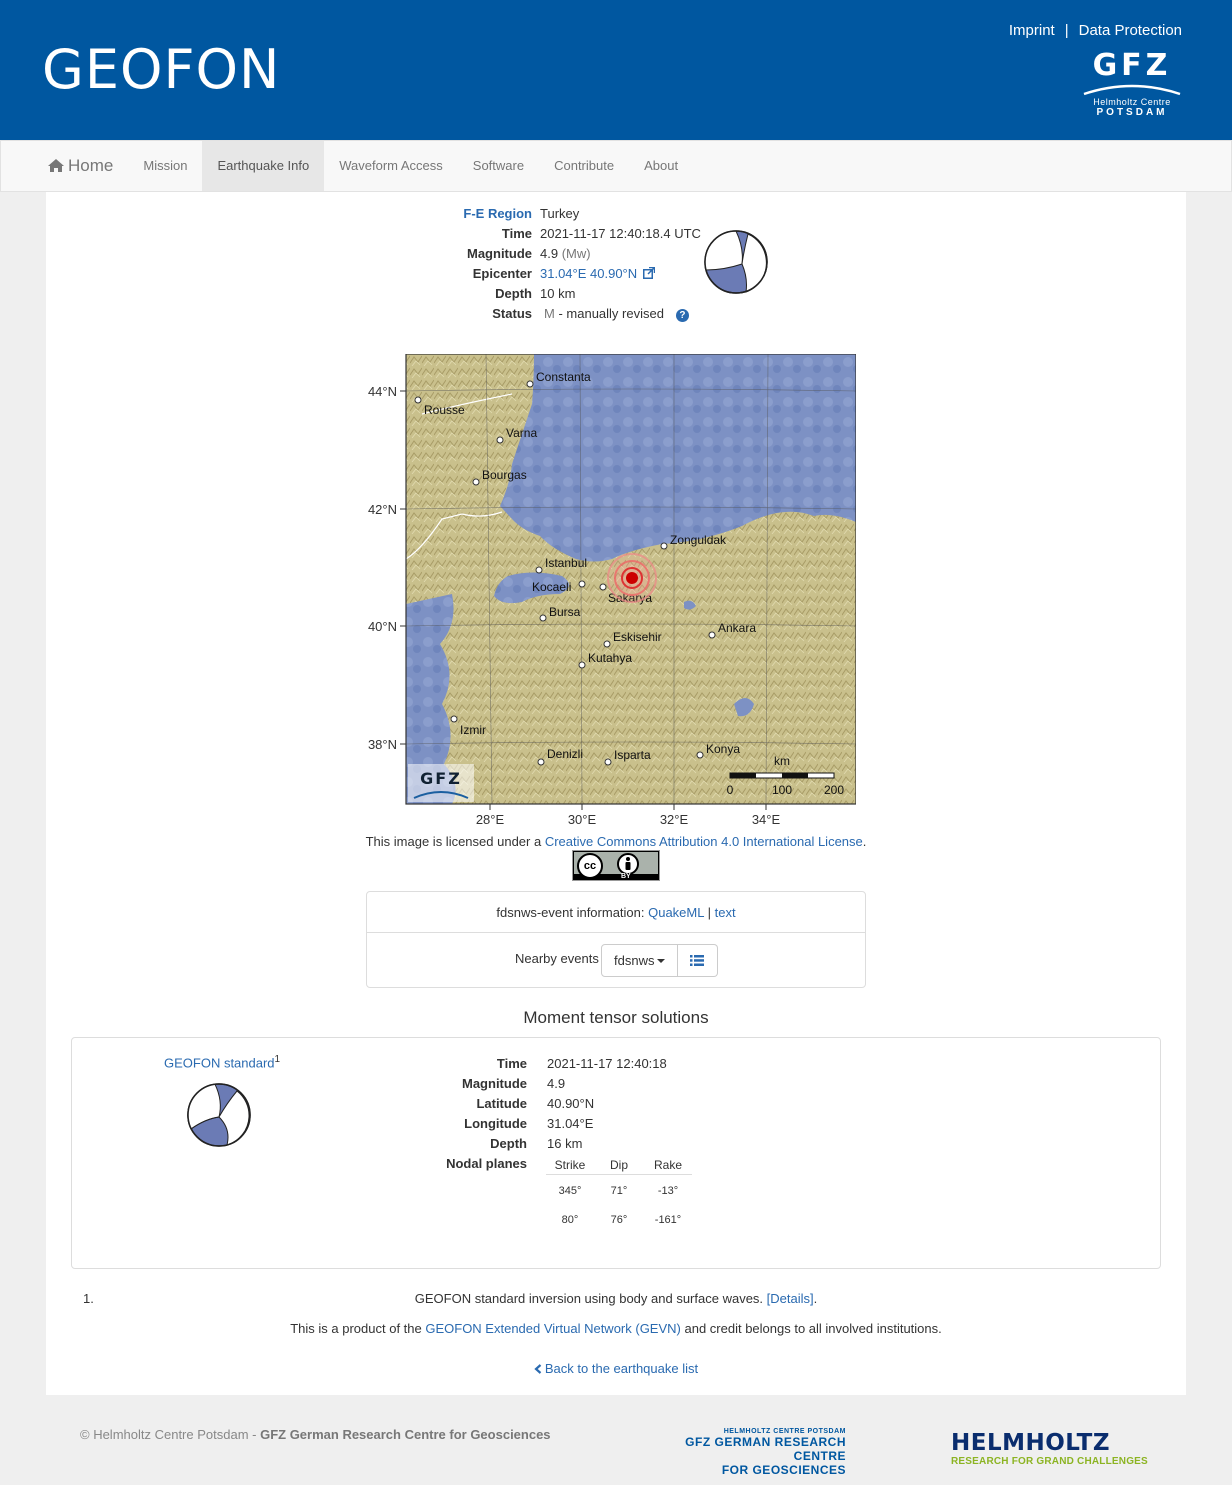 This screenshot has height=1485, width=1232. What do you see at coordinates (634, 960) in the screenshot?
I see `fdsnws-dropdown-label: fdsnws` at bounding box center [634, 960].